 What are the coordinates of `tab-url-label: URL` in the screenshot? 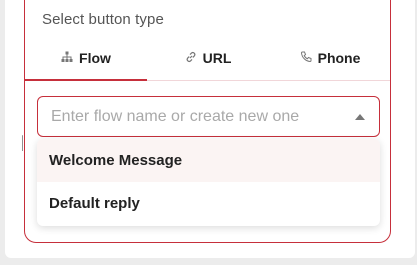 It's located at (217, 57).